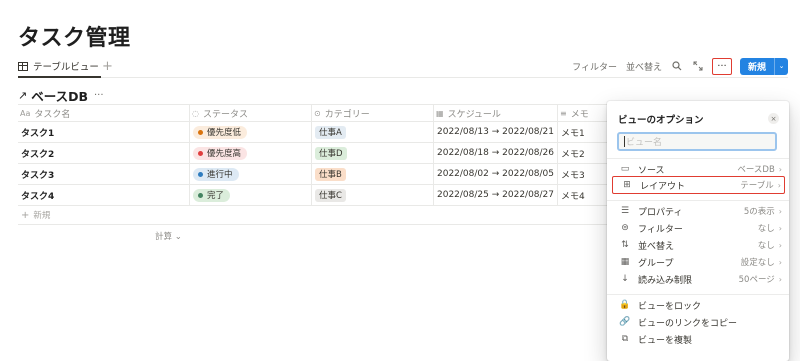  What do you see at coordinates (373, 195) in the screenshot?
I see `category-cell: 仕事C` at bounding box center [373, 195].